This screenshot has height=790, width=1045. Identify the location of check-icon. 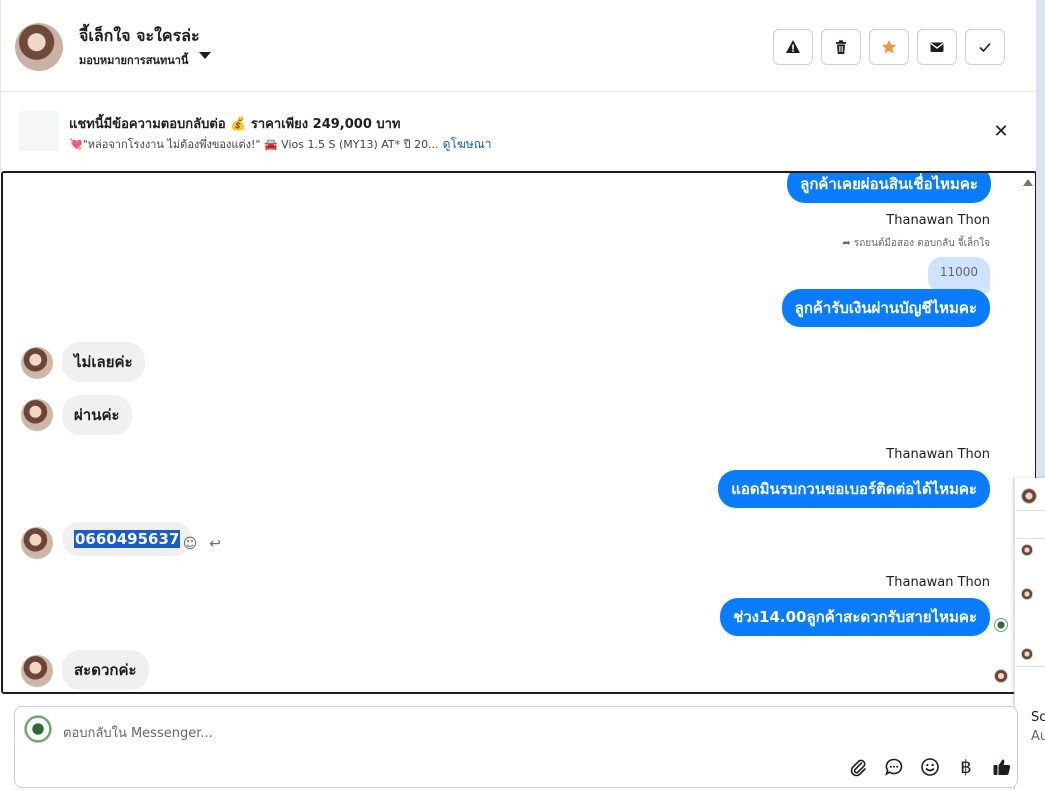
(985, 47).